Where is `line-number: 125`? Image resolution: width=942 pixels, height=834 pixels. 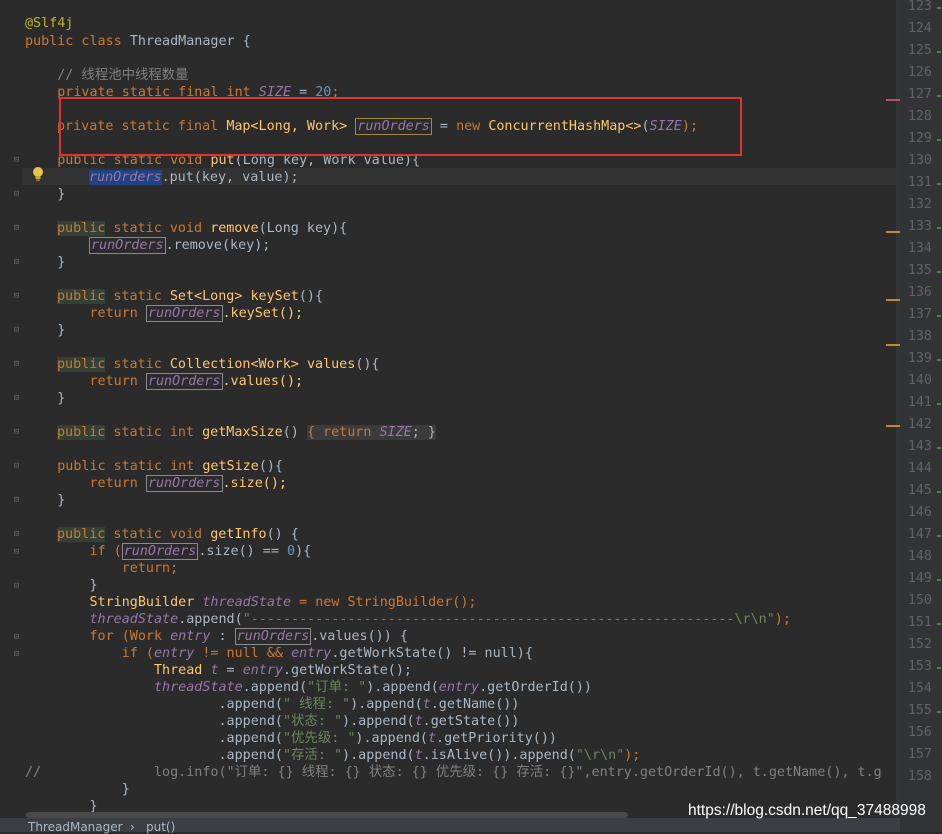
line-number: 125 is located at coordinates (919, 50).